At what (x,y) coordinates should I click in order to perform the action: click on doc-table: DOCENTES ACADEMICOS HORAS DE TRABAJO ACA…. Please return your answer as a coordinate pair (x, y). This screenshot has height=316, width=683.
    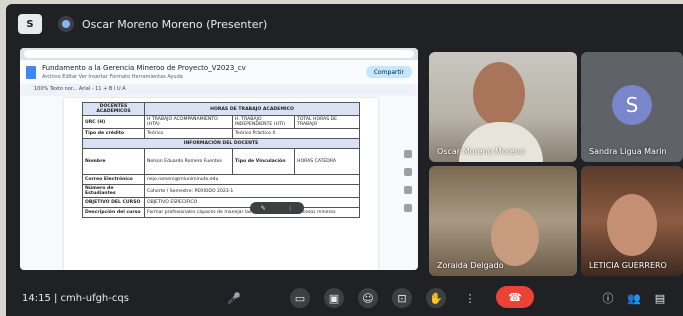
    Looking at the image, I should click on (221, 160).